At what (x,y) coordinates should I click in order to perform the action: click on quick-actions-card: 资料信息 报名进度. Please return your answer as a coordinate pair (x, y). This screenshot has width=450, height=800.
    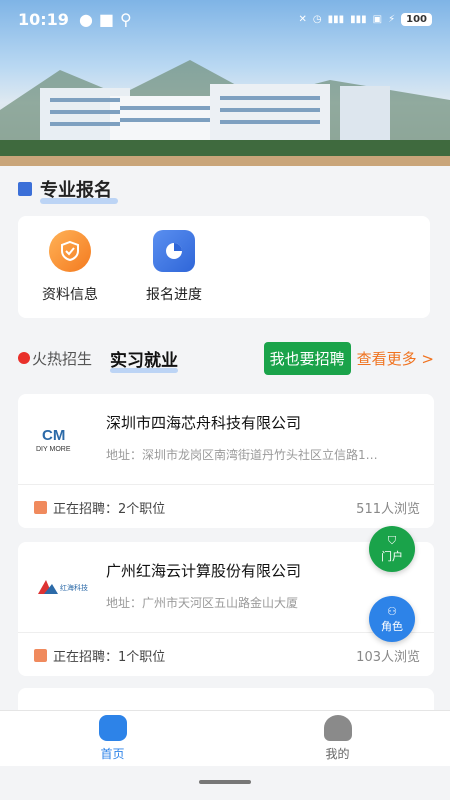
    Looking at the image, I should click on (224, 267).